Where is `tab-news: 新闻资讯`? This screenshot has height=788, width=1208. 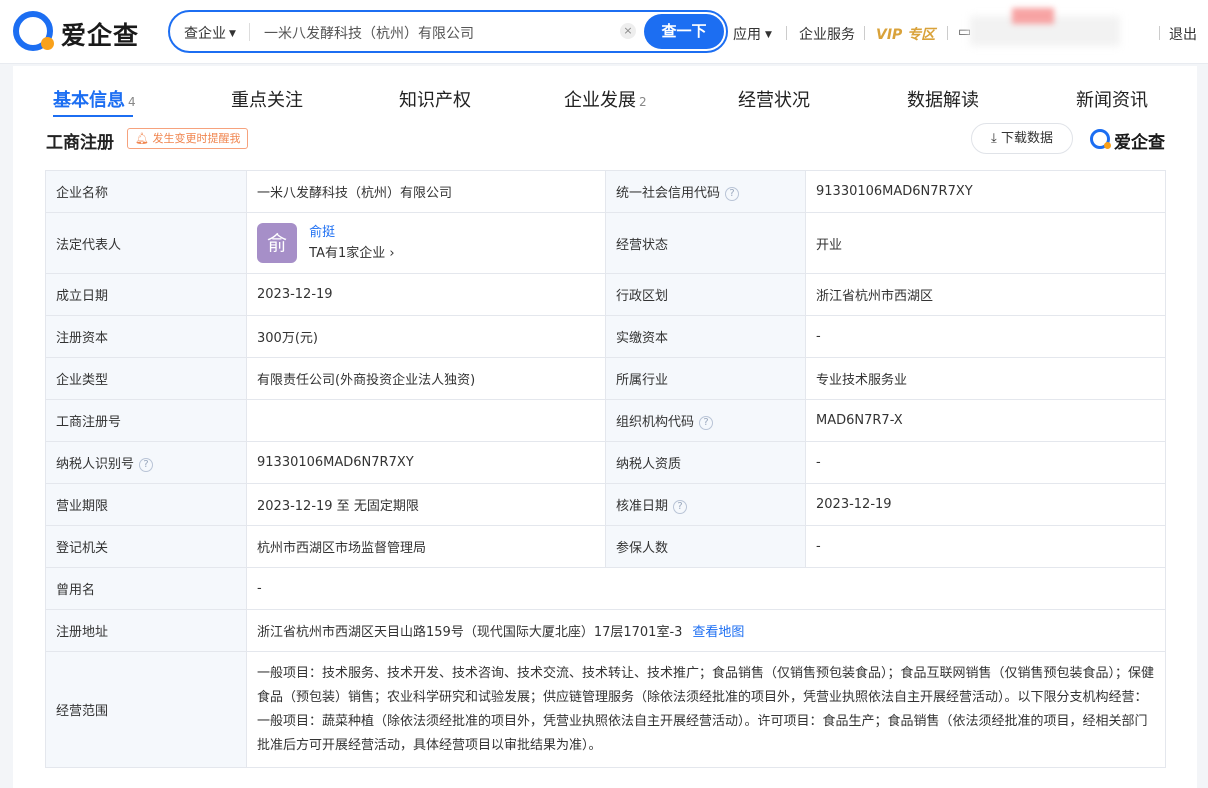
tab-news: 新闻资讯 is located at coordinates (1112, 99).